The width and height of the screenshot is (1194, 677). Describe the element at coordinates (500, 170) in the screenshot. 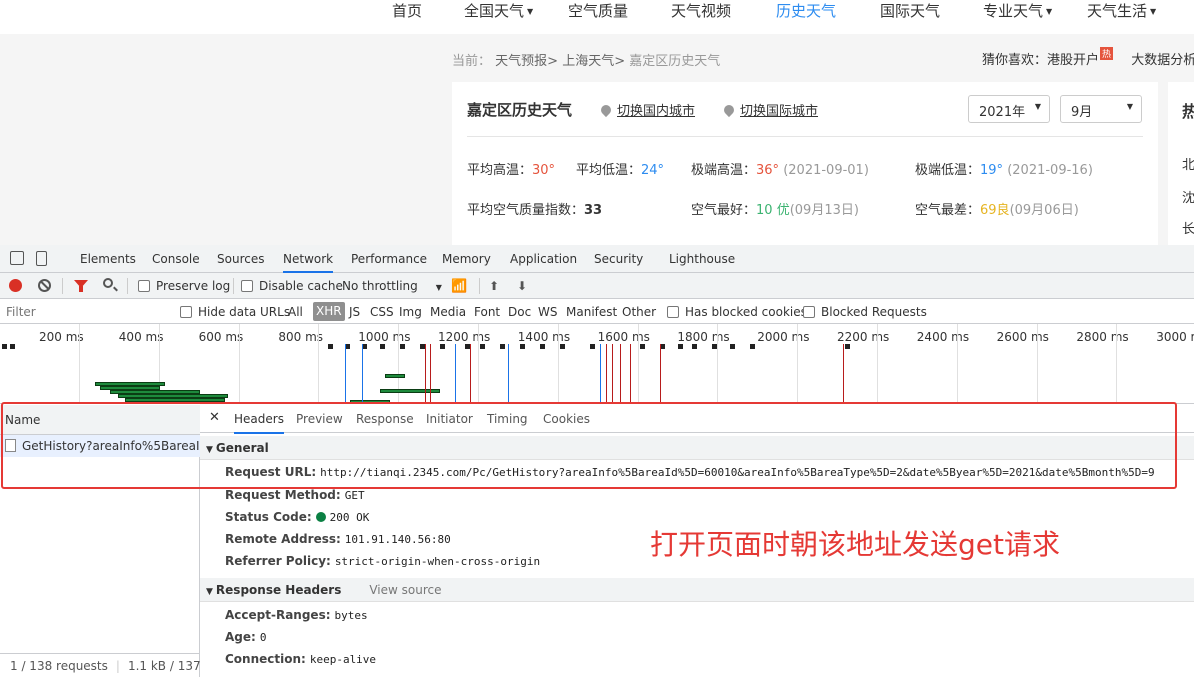

I see `avg-high-label: 平均高温：` at that location.